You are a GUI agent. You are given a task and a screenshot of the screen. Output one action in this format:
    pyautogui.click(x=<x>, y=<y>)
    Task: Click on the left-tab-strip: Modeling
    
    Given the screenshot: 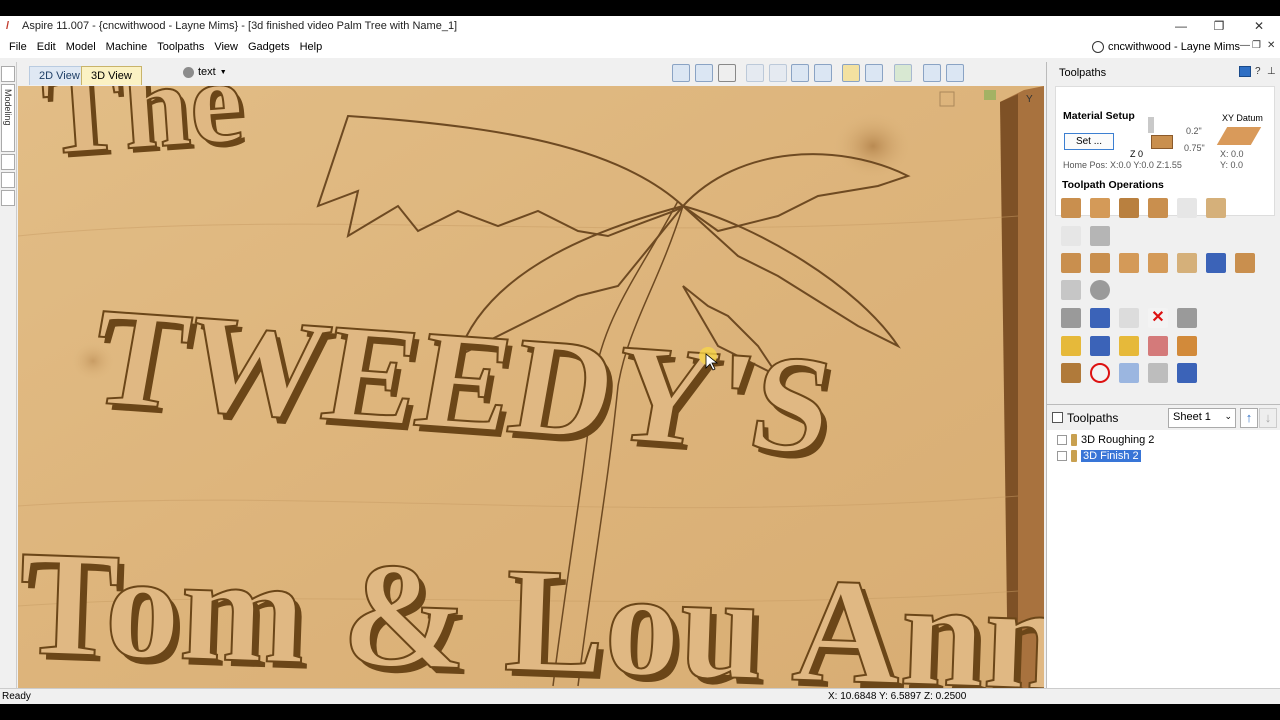 What is the action you would take?
    pyautogui.click(x=8, y=377)
    